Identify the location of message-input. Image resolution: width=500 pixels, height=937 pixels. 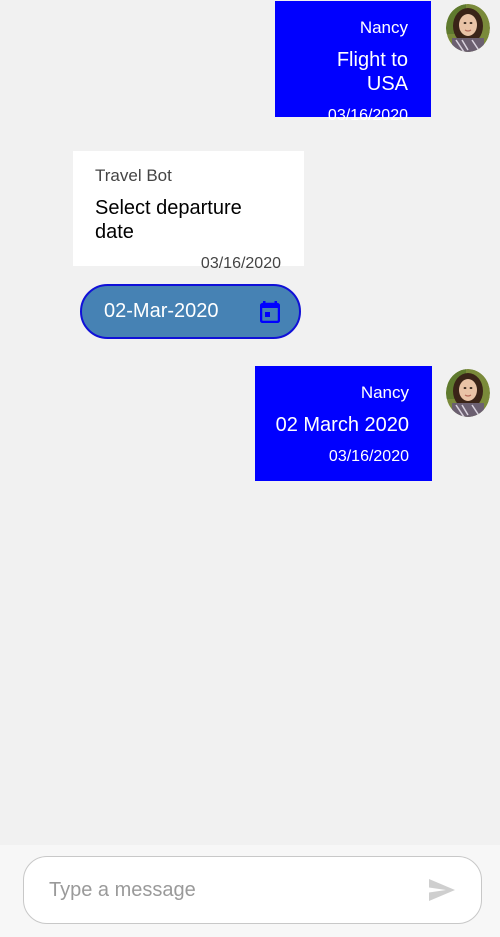
(238, 890).